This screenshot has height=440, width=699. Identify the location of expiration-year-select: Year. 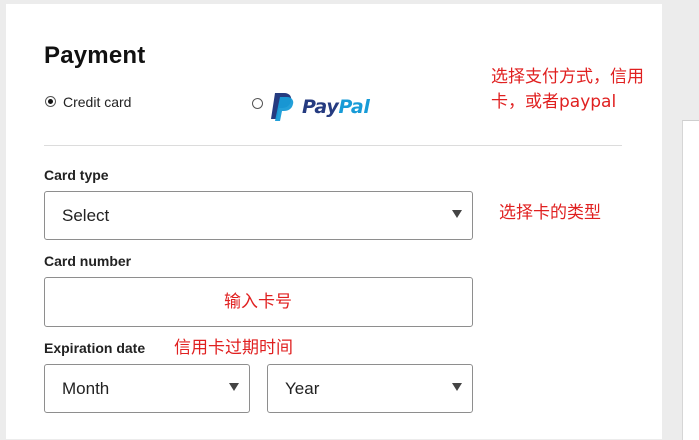
(370, 388).